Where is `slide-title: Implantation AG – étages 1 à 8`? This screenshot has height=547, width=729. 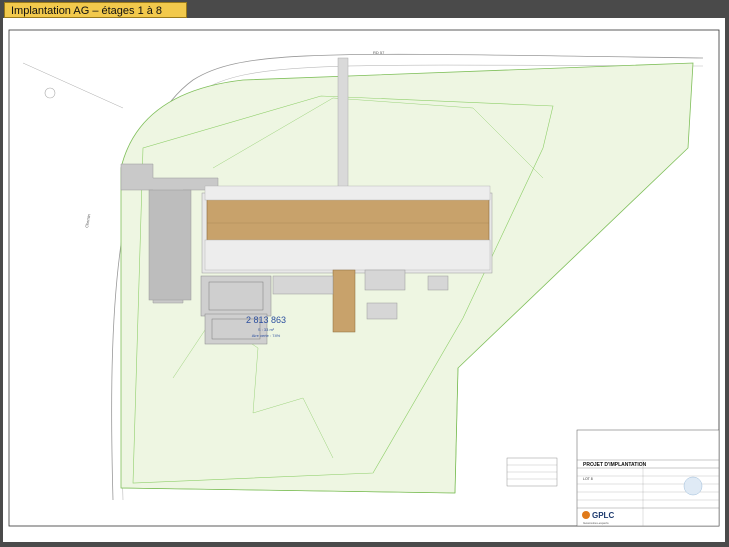
slide-title: Implantation AG – étages 1 à 8 is located at coordinates (95, 10).